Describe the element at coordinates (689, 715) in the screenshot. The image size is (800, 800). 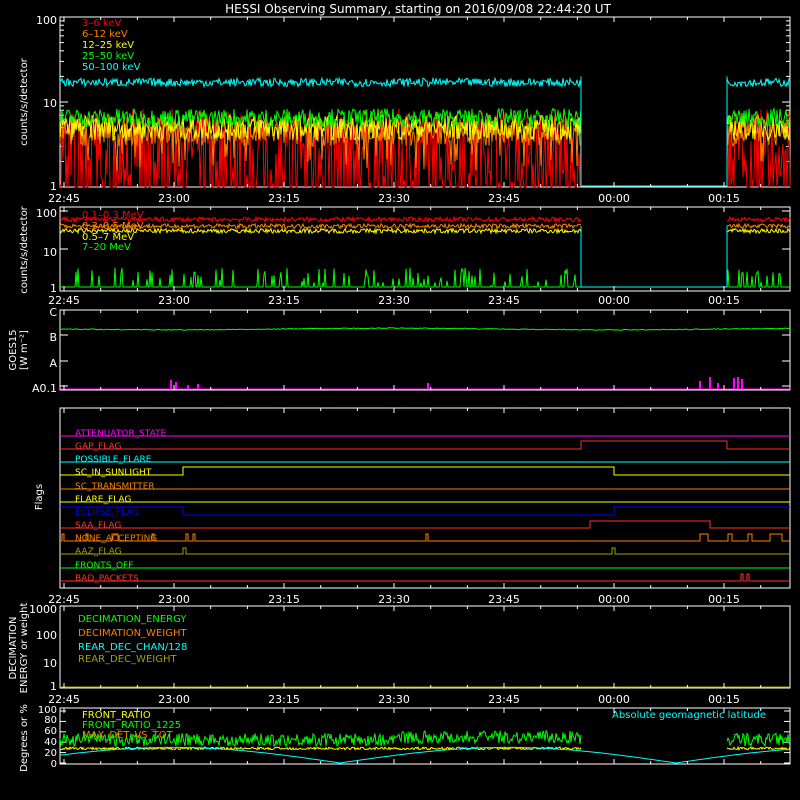
I see `geomagnetic-latitude-note: Absolute geomagnetic latitude` at that location.